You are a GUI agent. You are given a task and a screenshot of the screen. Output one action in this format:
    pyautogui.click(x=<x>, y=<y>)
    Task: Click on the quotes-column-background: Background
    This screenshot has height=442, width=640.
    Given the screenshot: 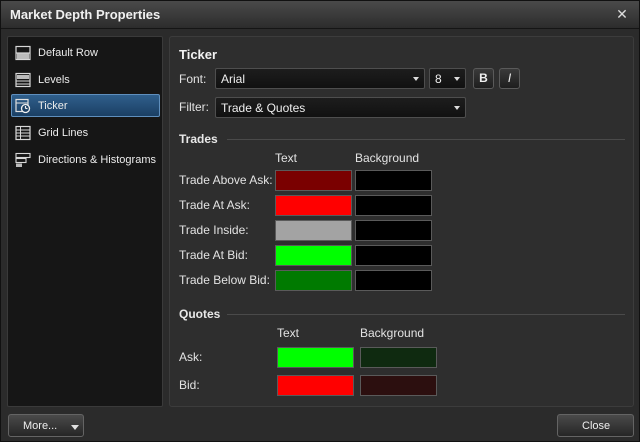 What is the action you would take?
    pyautogui.click(x=392, y=333)
    